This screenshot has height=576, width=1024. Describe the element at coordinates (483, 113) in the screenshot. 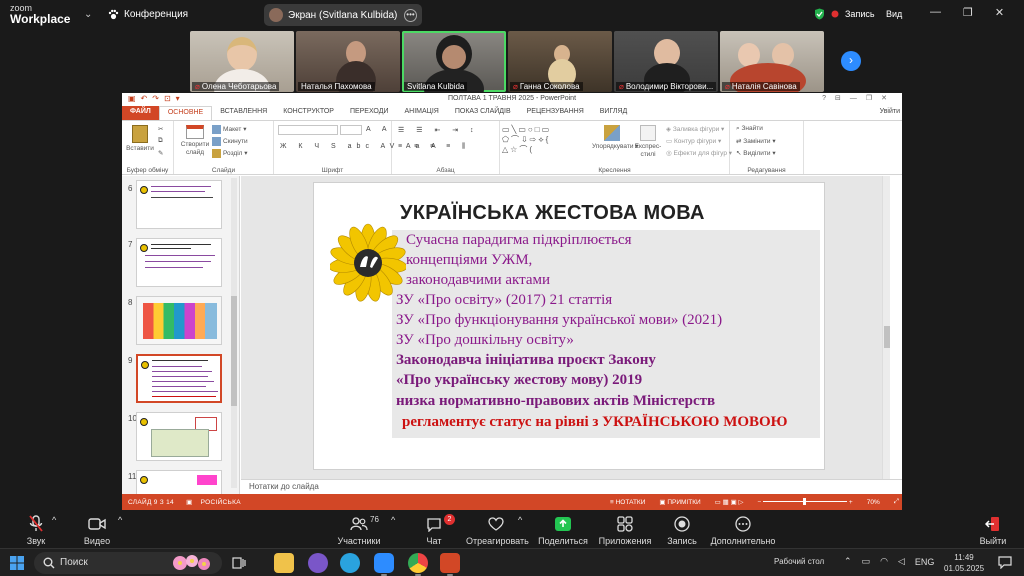

I see `tab-slideshow: ПОКАЗ СЛАЙДІВ` at that location.